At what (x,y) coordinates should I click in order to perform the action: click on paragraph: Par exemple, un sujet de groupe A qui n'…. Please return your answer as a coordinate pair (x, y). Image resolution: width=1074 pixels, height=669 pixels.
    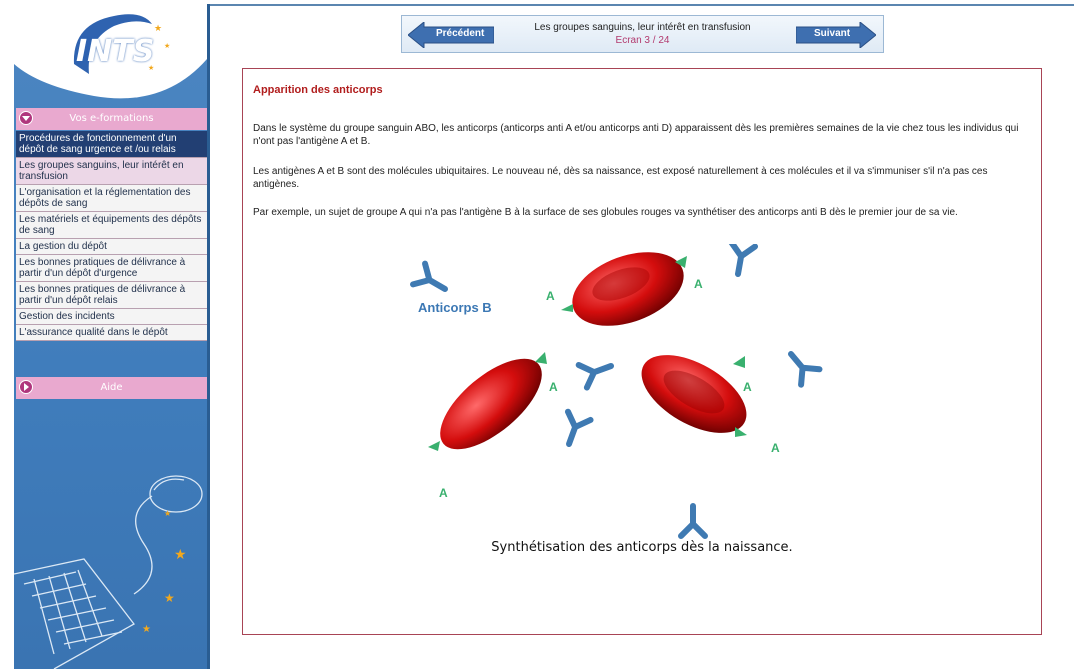
    Looking at the image, I should click on (605, 212).